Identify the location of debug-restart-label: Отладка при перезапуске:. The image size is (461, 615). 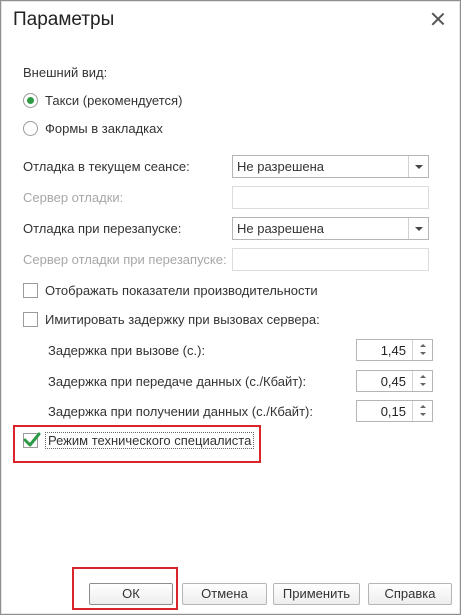
(102, 228).